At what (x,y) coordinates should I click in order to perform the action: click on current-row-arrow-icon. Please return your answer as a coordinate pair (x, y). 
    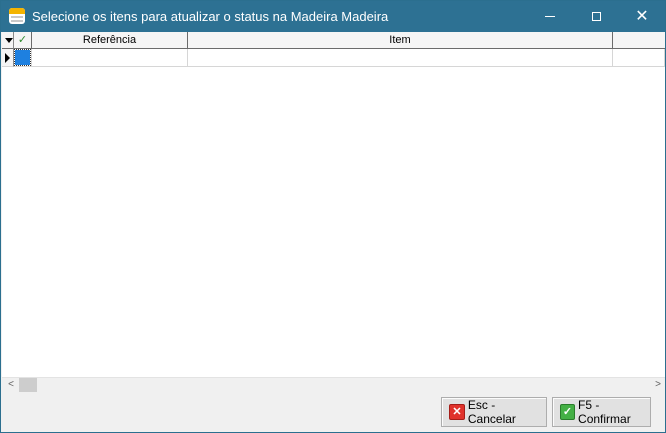
    Looking at the image, I should click on (7, 58).